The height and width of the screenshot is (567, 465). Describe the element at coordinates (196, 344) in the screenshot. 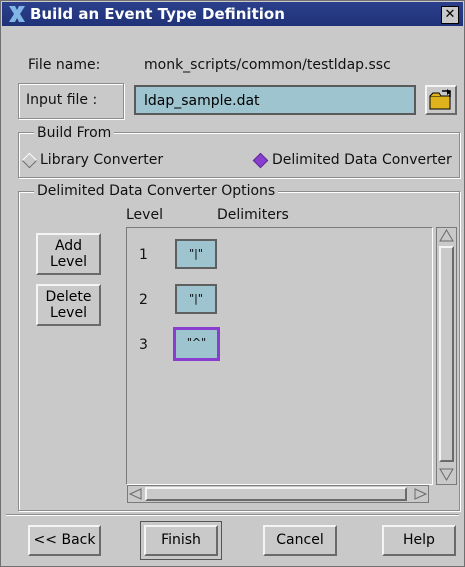

I see `delimiter-field-selected: "^"` at that location.